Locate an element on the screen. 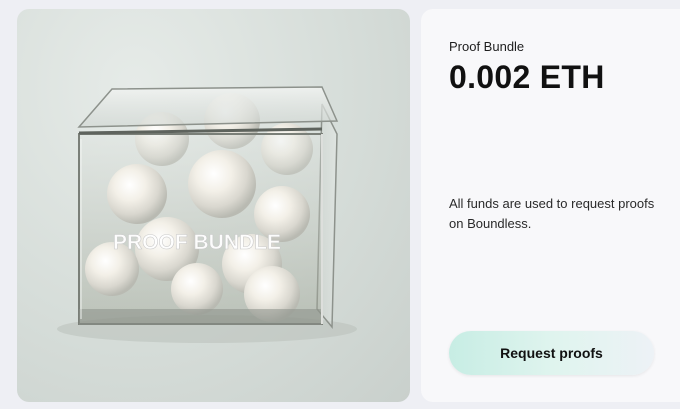  product-label: Proof Bundle is located at coordinates (487, 46).